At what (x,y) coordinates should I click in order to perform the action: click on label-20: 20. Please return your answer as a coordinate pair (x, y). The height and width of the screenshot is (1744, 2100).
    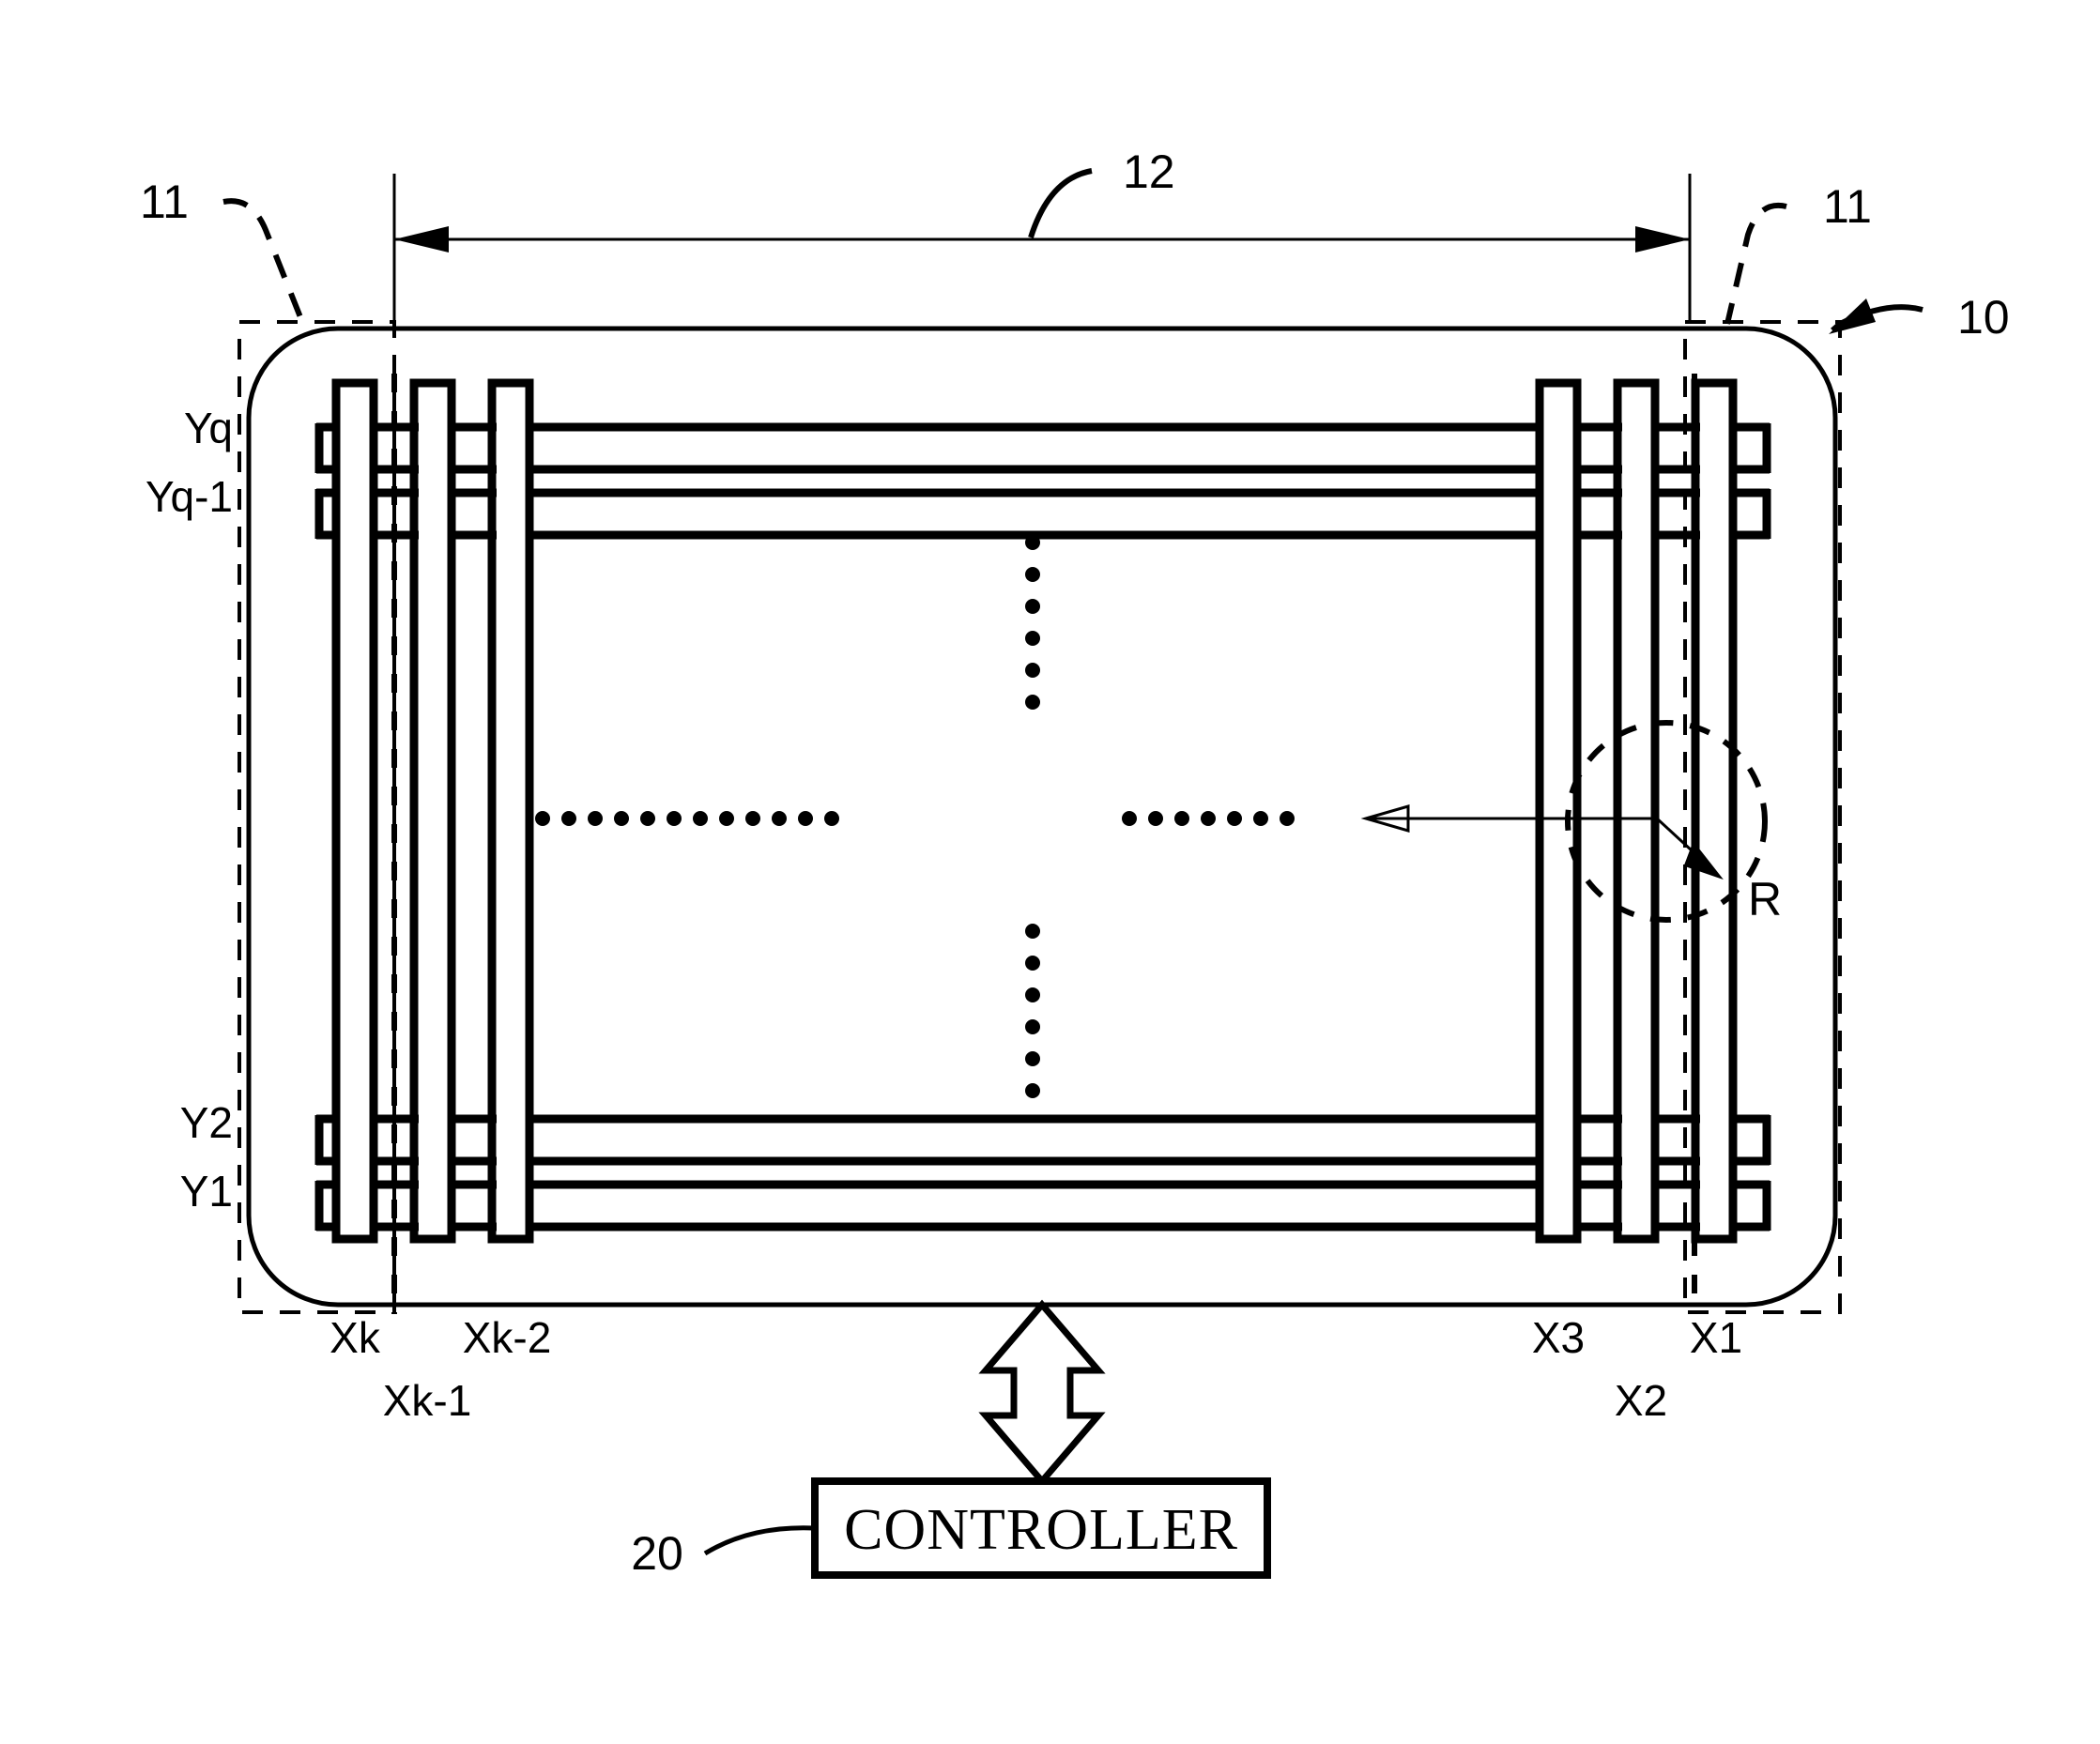
    Looking at the image, I should click on (657, 1553).